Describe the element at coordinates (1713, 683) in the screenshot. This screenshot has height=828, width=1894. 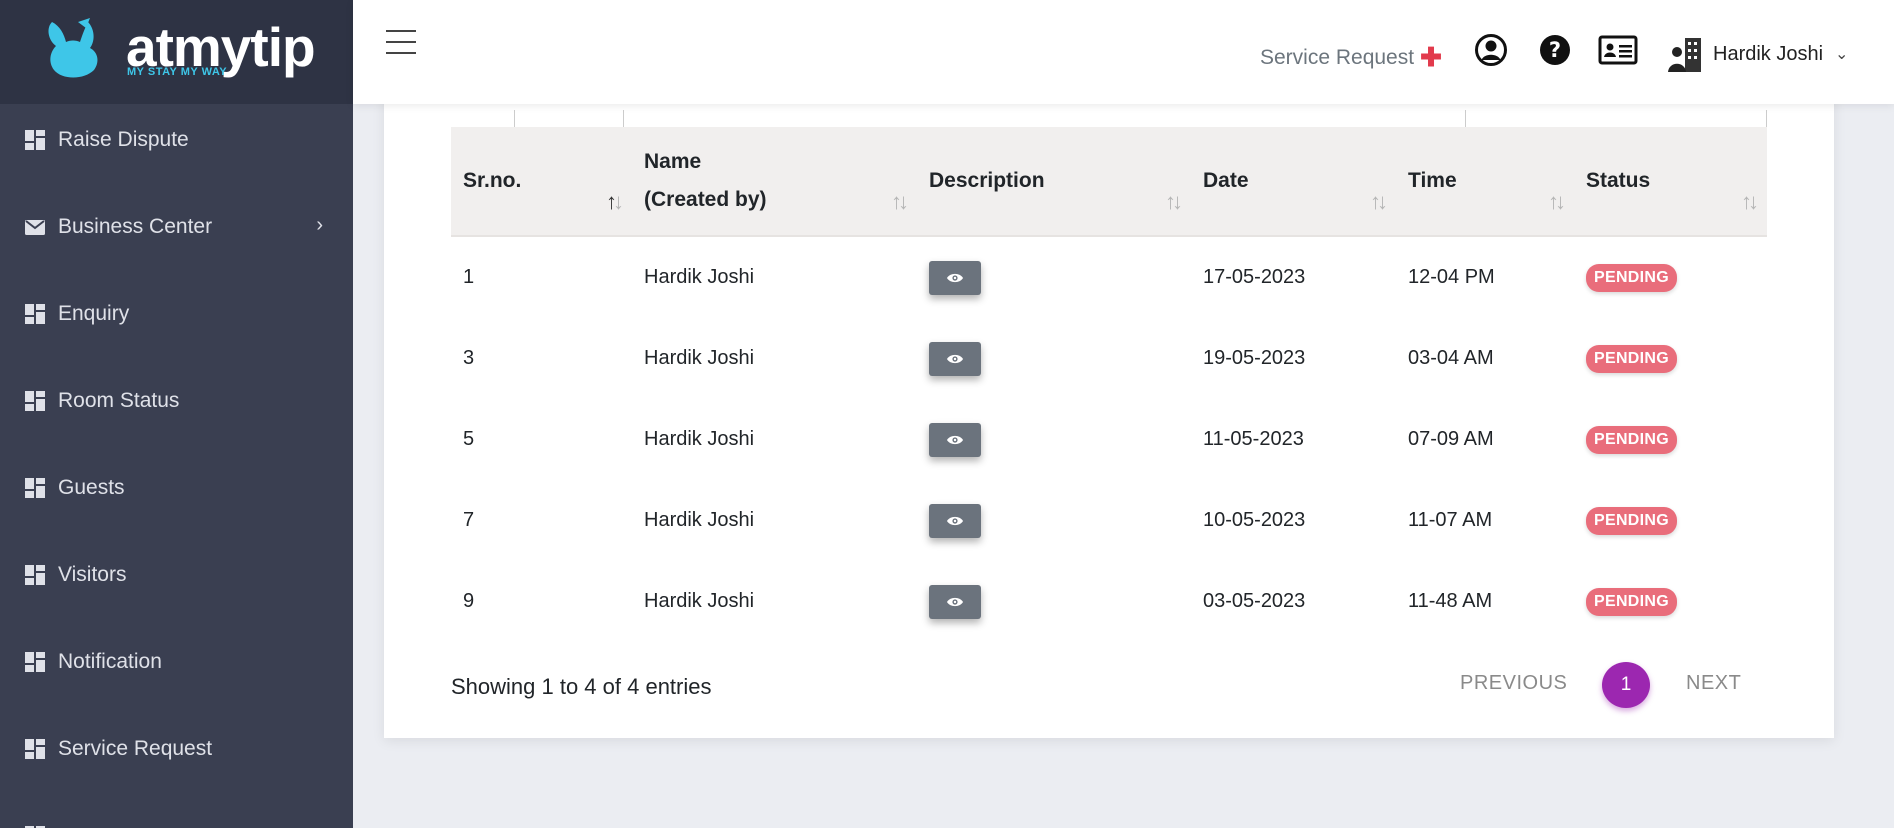
I see `next-page-button: NEXT` at that location.